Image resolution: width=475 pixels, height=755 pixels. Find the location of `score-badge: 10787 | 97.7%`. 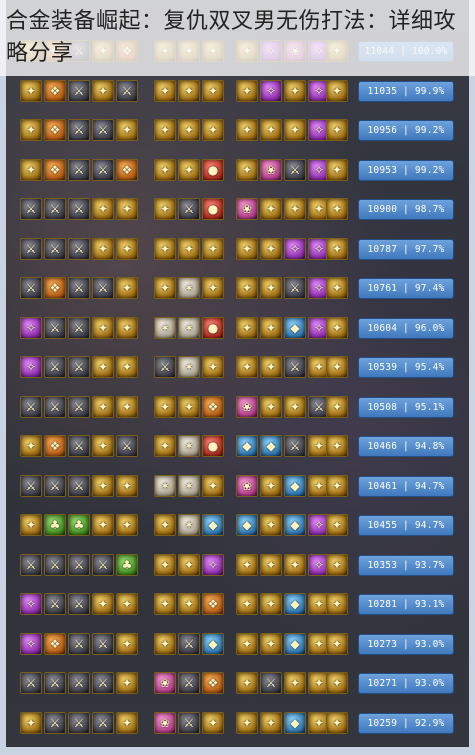

score-badge: 10787 | 97.7% is located at coordinates (406, 249).